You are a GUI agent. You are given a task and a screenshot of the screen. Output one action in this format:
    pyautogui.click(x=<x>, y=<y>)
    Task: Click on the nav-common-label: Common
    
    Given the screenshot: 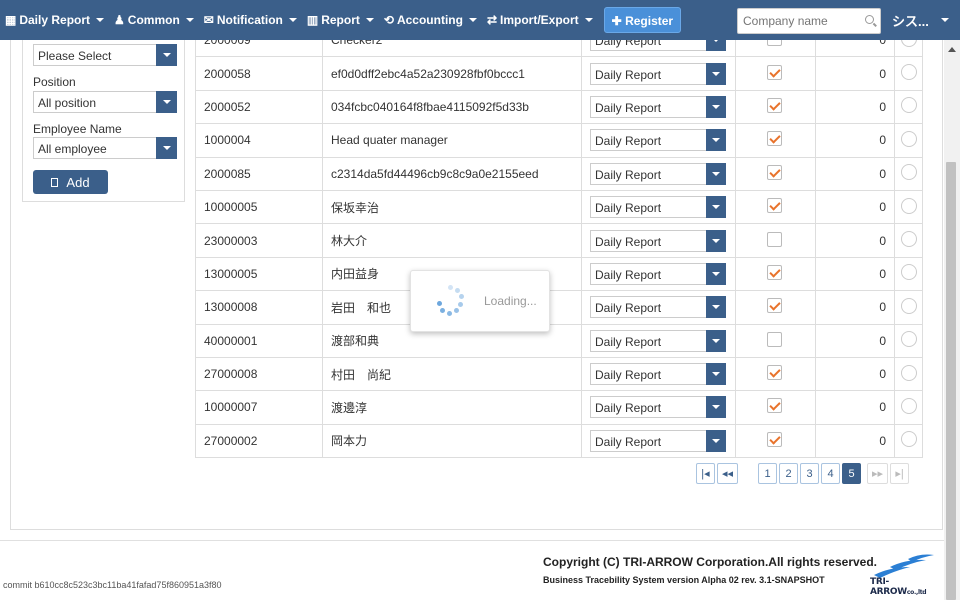 What is the action you would take?
    pyautogui.click(x=153, y=20)
    